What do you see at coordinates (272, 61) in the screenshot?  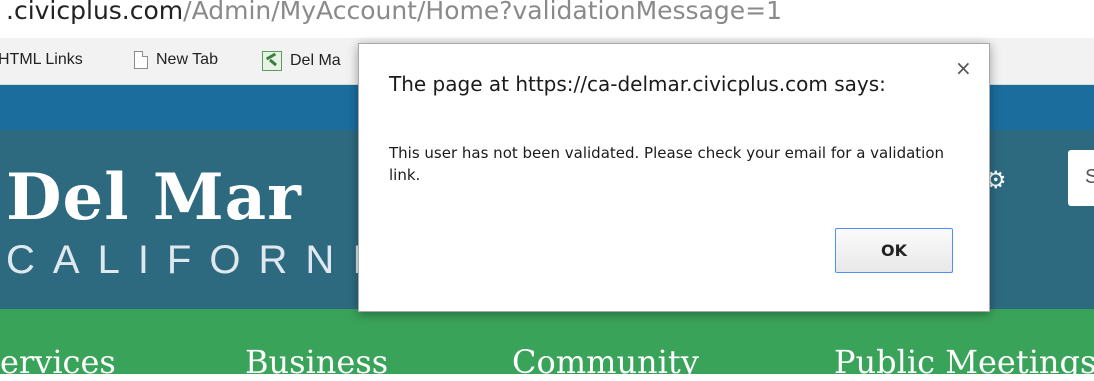 I see `favicon-icon` at bounding box center [272, 61].